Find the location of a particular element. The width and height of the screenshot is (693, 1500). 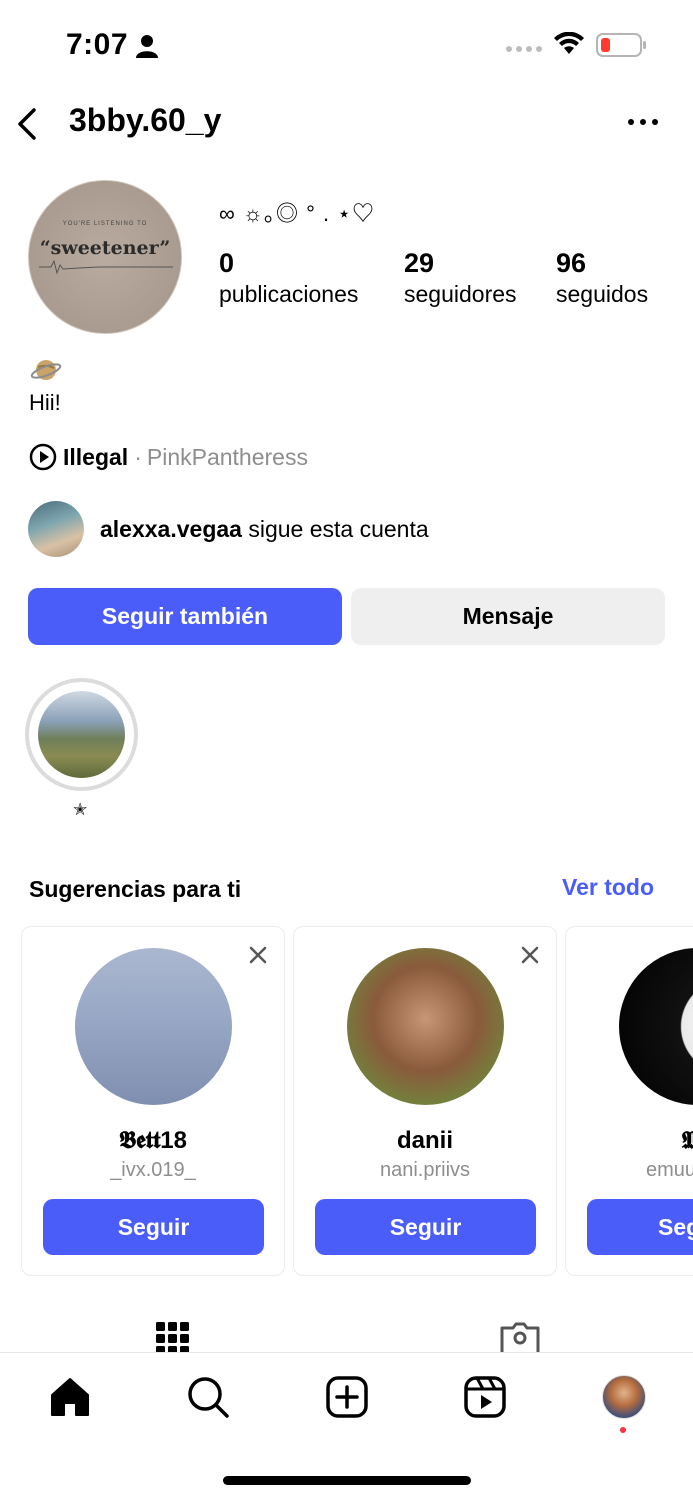

profile-music: Illegal · PinkPantheress is located at coordinates (168, 457).